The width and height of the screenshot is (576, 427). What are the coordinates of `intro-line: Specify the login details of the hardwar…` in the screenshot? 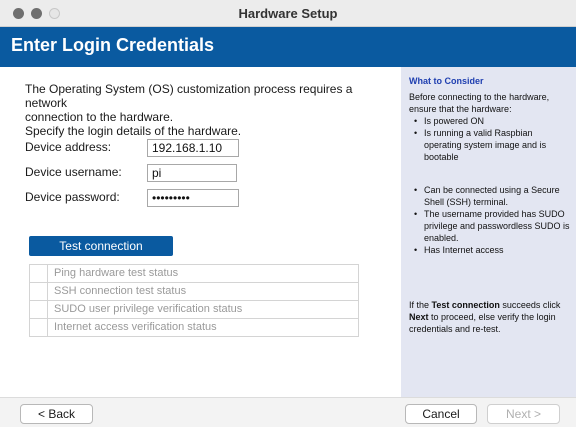 It's located at (133, 131).